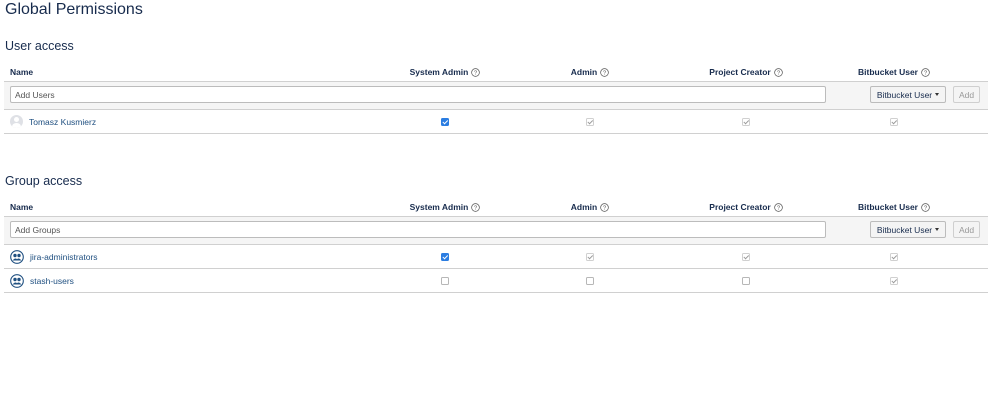  I want to click on add-user-button: Add, so click(966, 94).